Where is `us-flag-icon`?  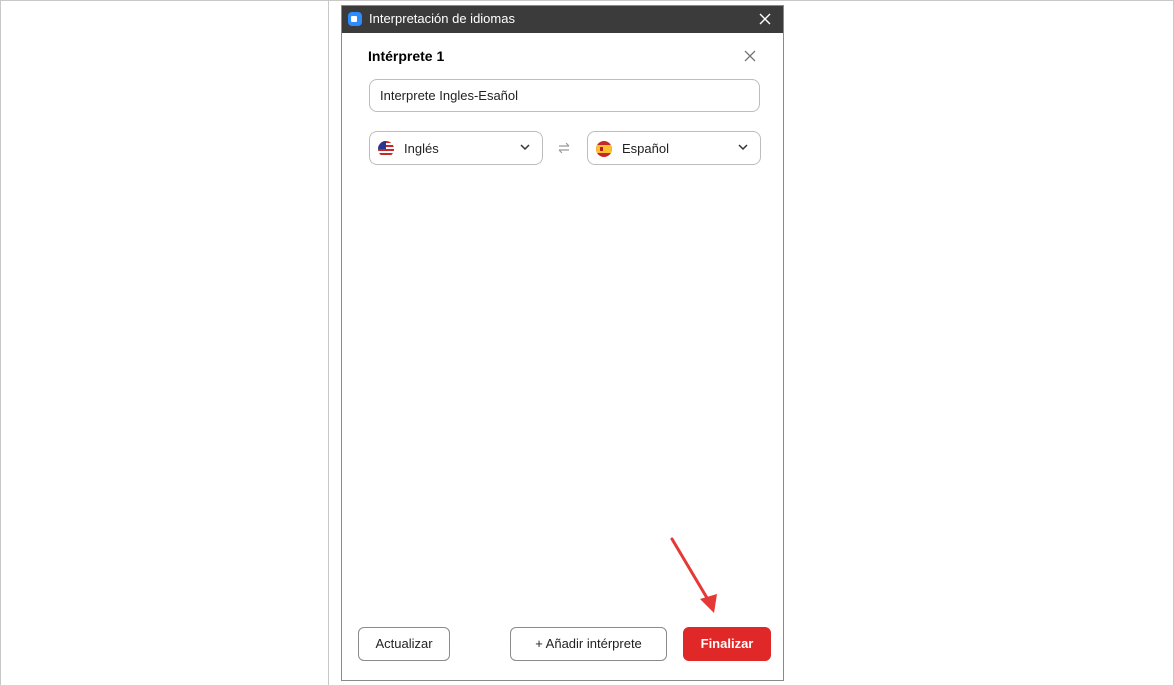 us-flag-icon is located at coordinates (386, 149).